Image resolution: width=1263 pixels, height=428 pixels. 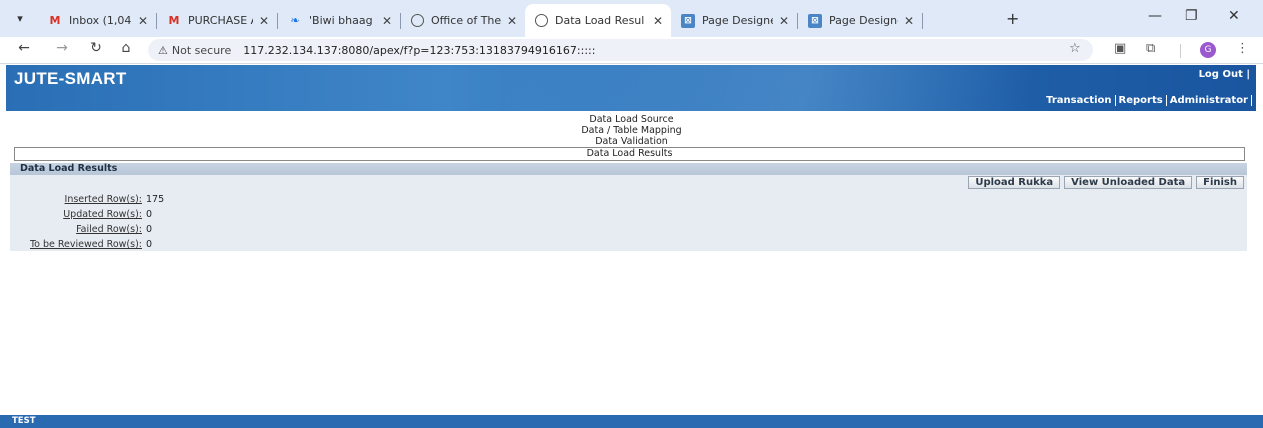 What do you see at coordinates (1221, 74) in the screenshot?
I see `logout-label: Log Out` at bounding box center [1221, 74].